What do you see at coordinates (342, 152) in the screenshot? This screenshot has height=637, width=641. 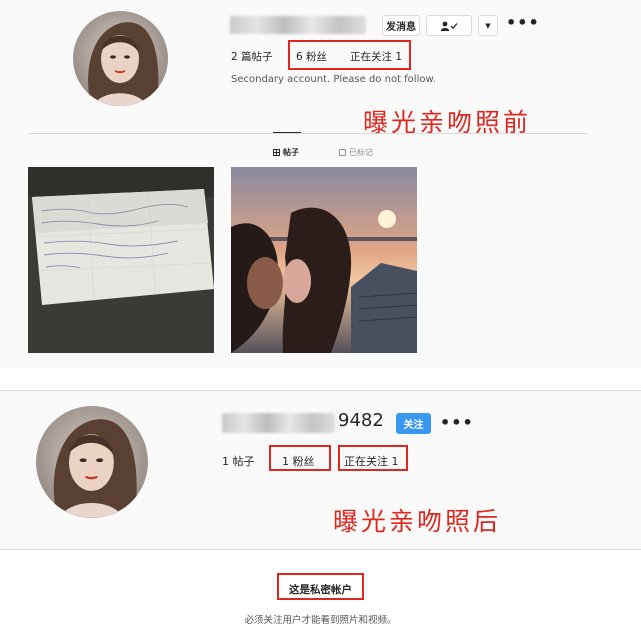 I see `tag-icon` at bounding box center [342, 152].